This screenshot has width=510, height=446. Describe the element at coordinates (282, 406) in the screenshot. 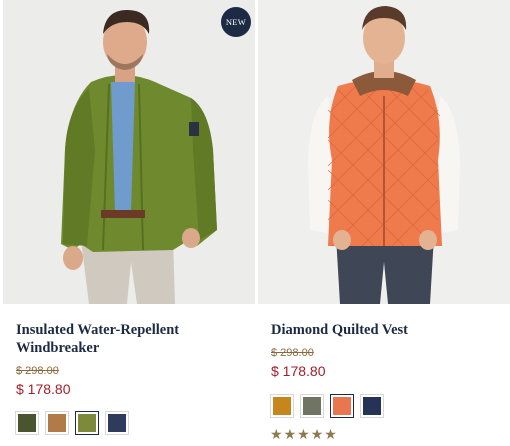

I see `swatch-mustard` at that location.